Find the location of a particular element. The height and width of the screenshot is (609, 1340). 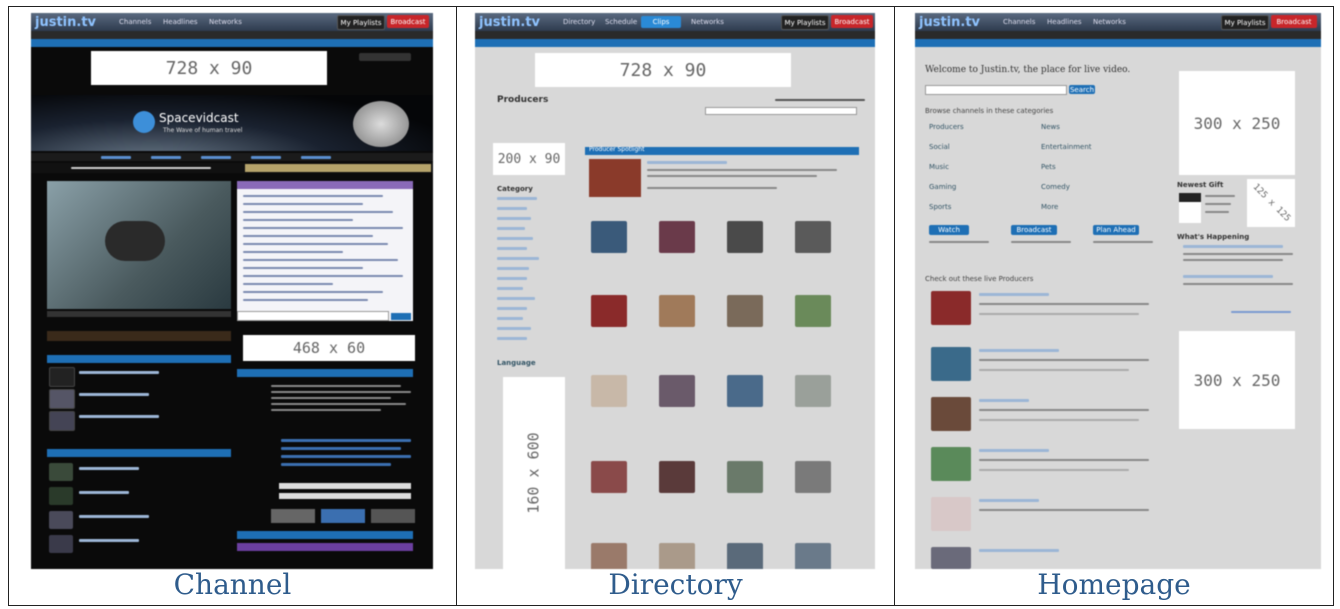

channel-tabs is located at coordinates (232, 157).